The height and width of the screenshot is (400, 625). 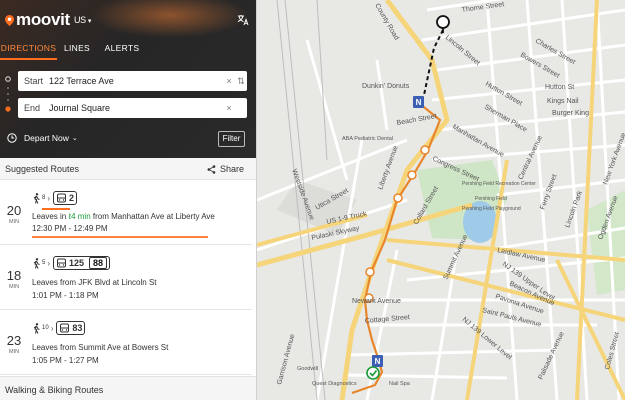 I want to click on share-label: Share, so click(x=232, y=169).